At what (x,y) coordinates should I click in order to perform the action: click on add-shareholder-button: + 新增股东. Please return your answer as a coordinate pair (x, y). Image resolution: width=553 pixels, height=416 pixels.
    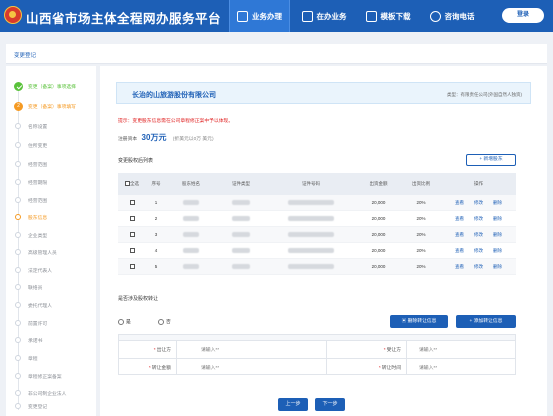
    Looking at the image, I should click on (491, 160).